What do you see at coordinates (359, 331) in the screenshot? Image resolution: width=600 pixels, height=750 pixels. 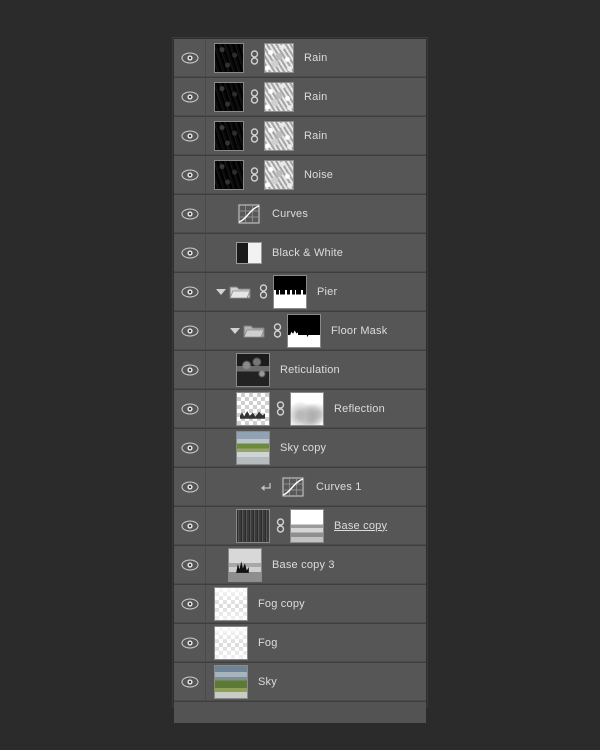 I see `layer-name: Floor Mask` at bounding box center [359, 331].